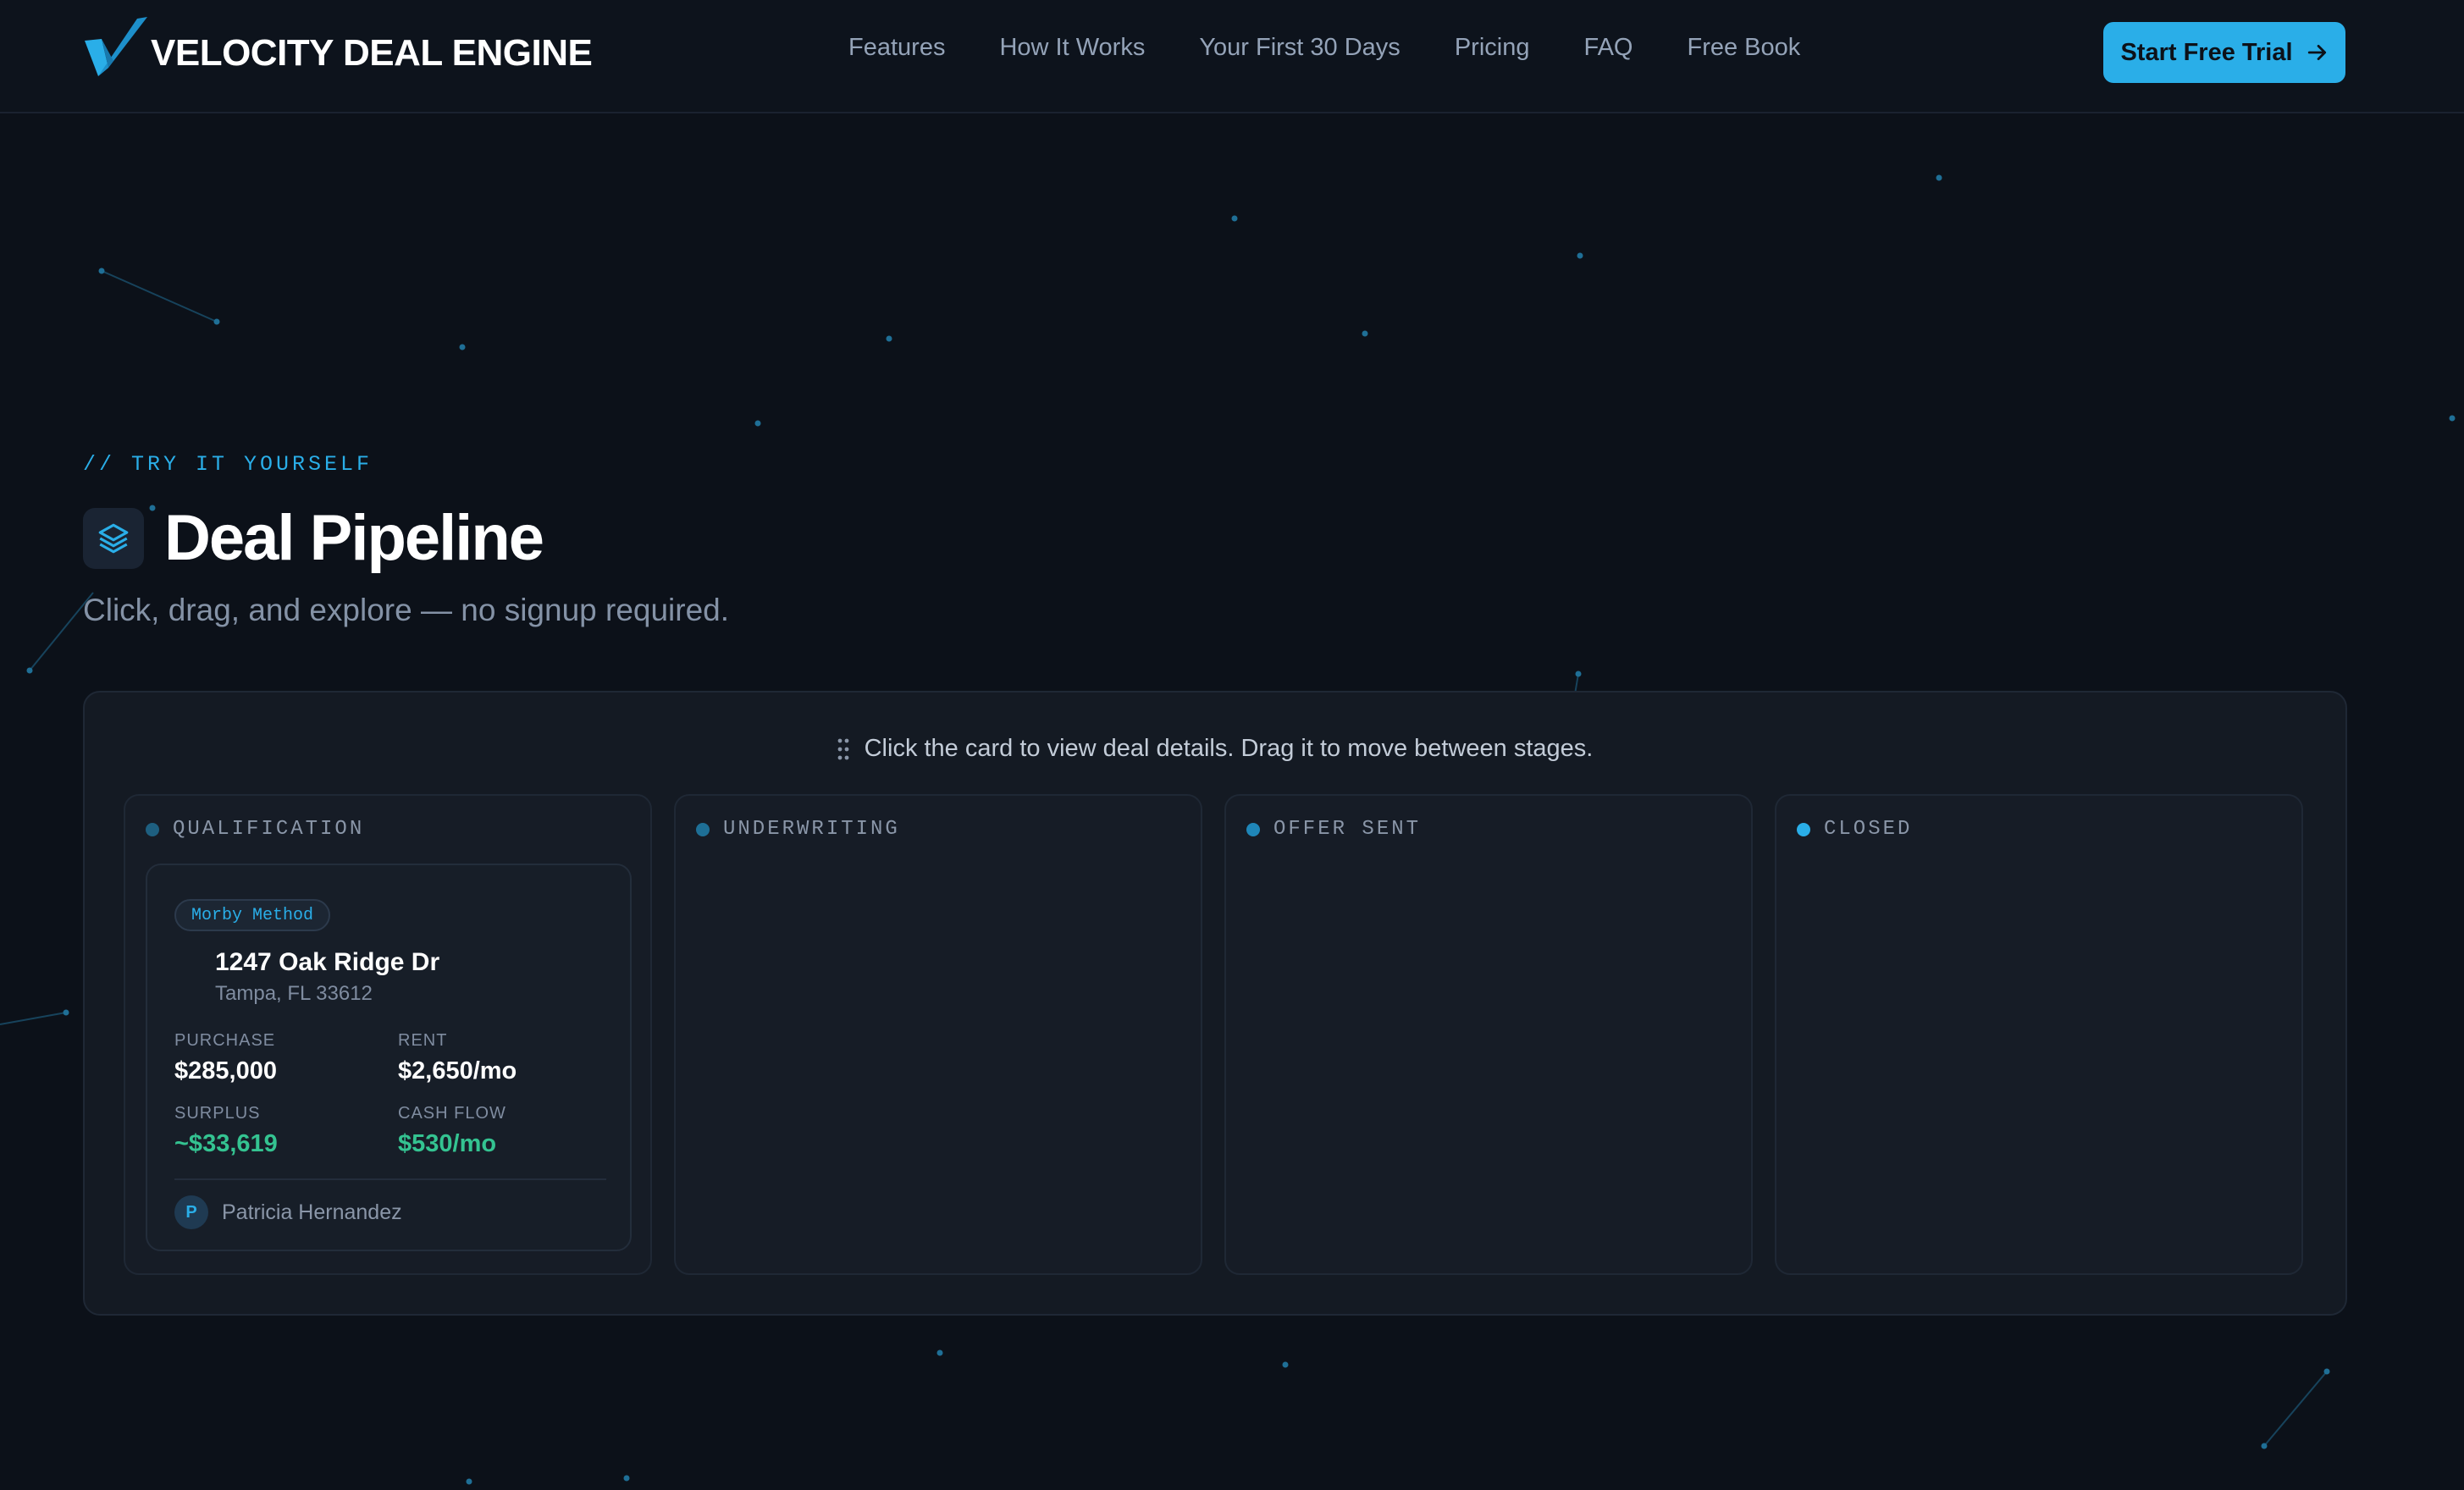 The image size is (2464, 1490). What do you see at coordinates (1743, 48) in the screenshot?
I see `nav-free-book: Free Book` at bounding box center [1743, 48].